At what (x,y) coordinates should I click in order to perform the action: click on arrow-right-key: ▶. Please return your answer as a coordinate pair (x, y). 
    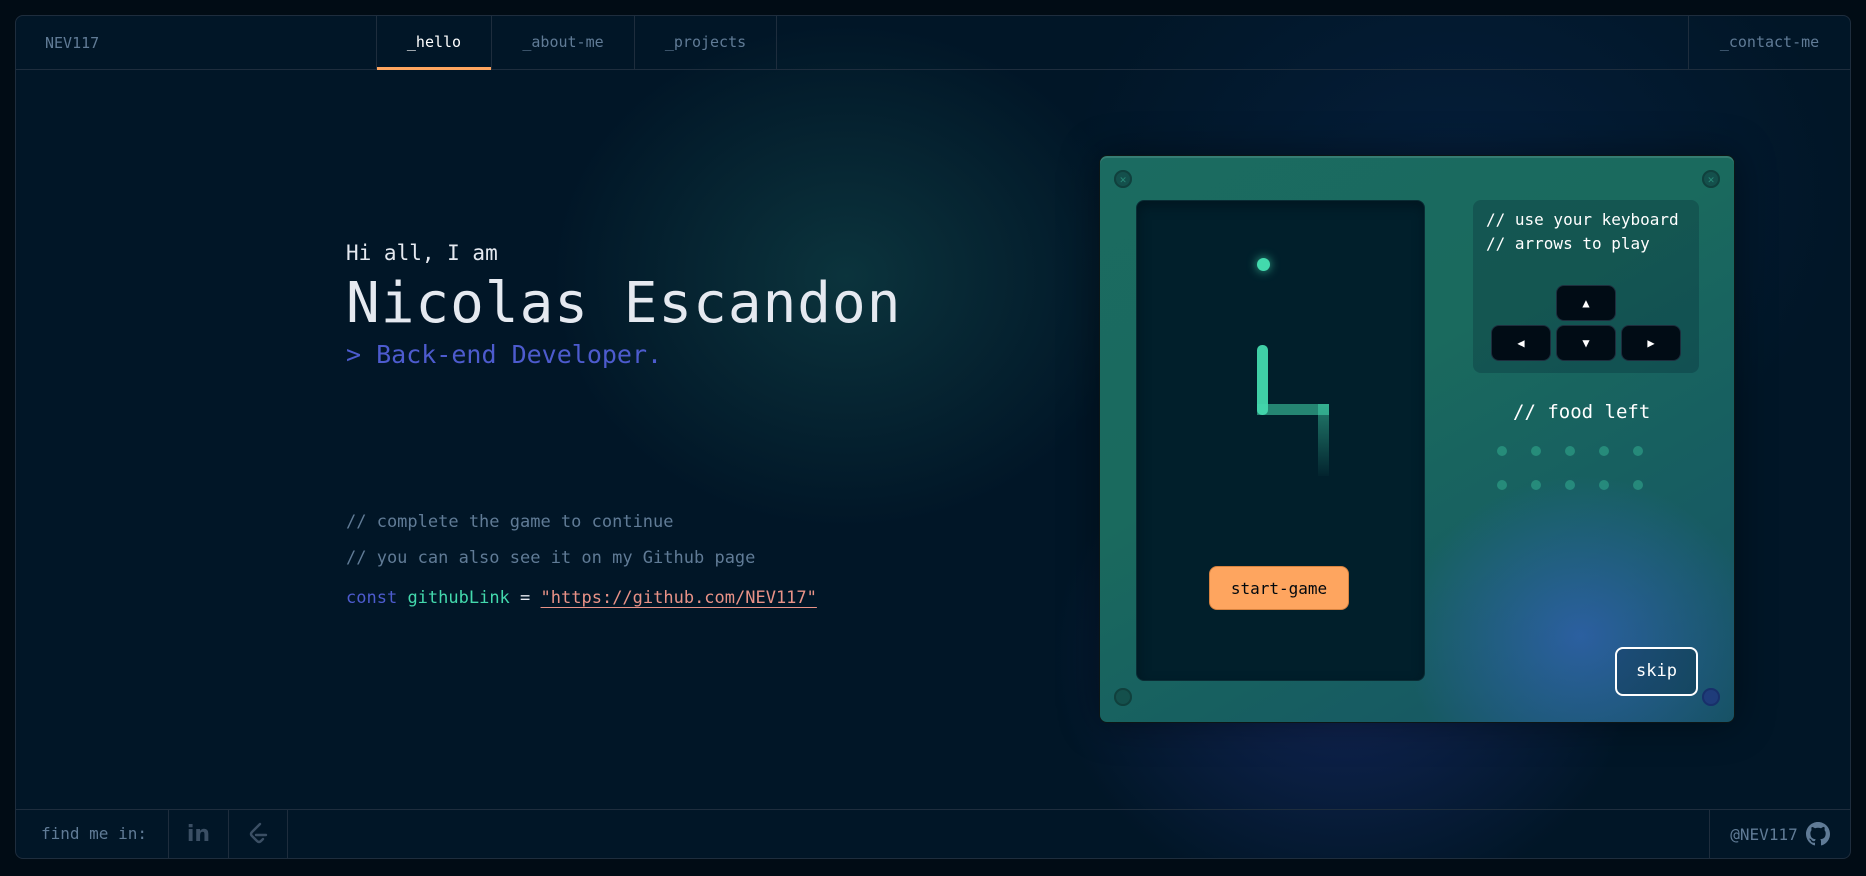
    Looking at the image, I should click on (1651, 343).